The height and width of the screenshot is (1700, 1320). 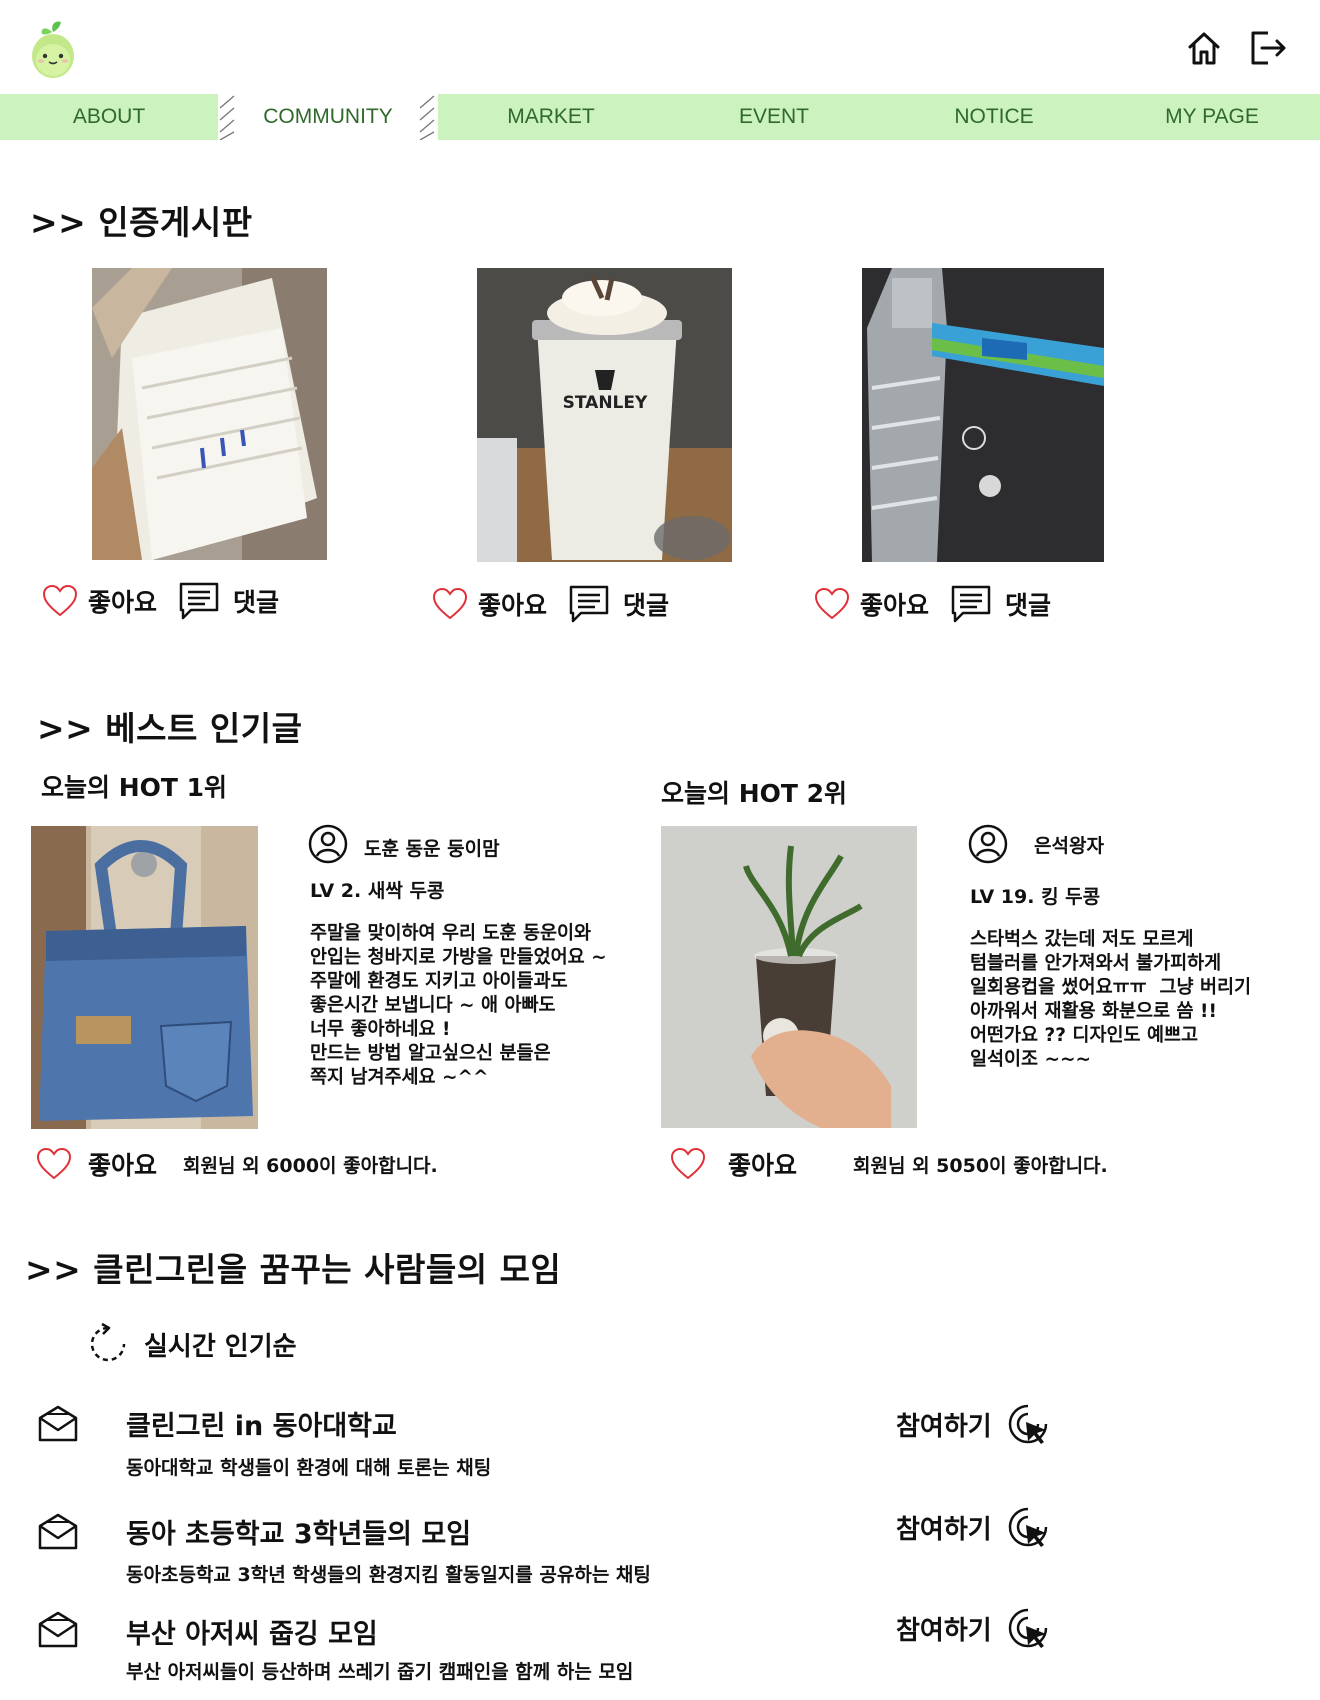 What do you see at coordinates (1212, 117) in the screenshot?
I see `nav-my-page: MY PAGE` at bounding box center [1212, 117].